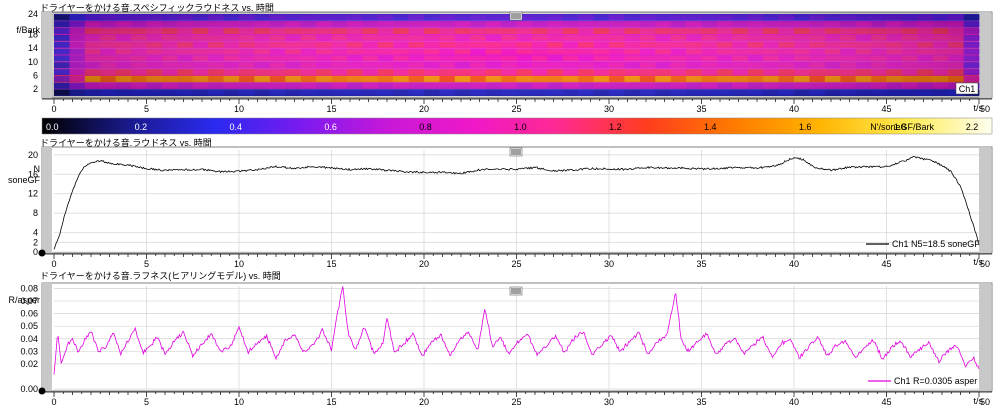 The width and height of the screenshot is (1000, 412). What do you see at coordinates (47, 55) in the screenshot?
I see `spectrogram-left-track` at bounding box center [47, 55].